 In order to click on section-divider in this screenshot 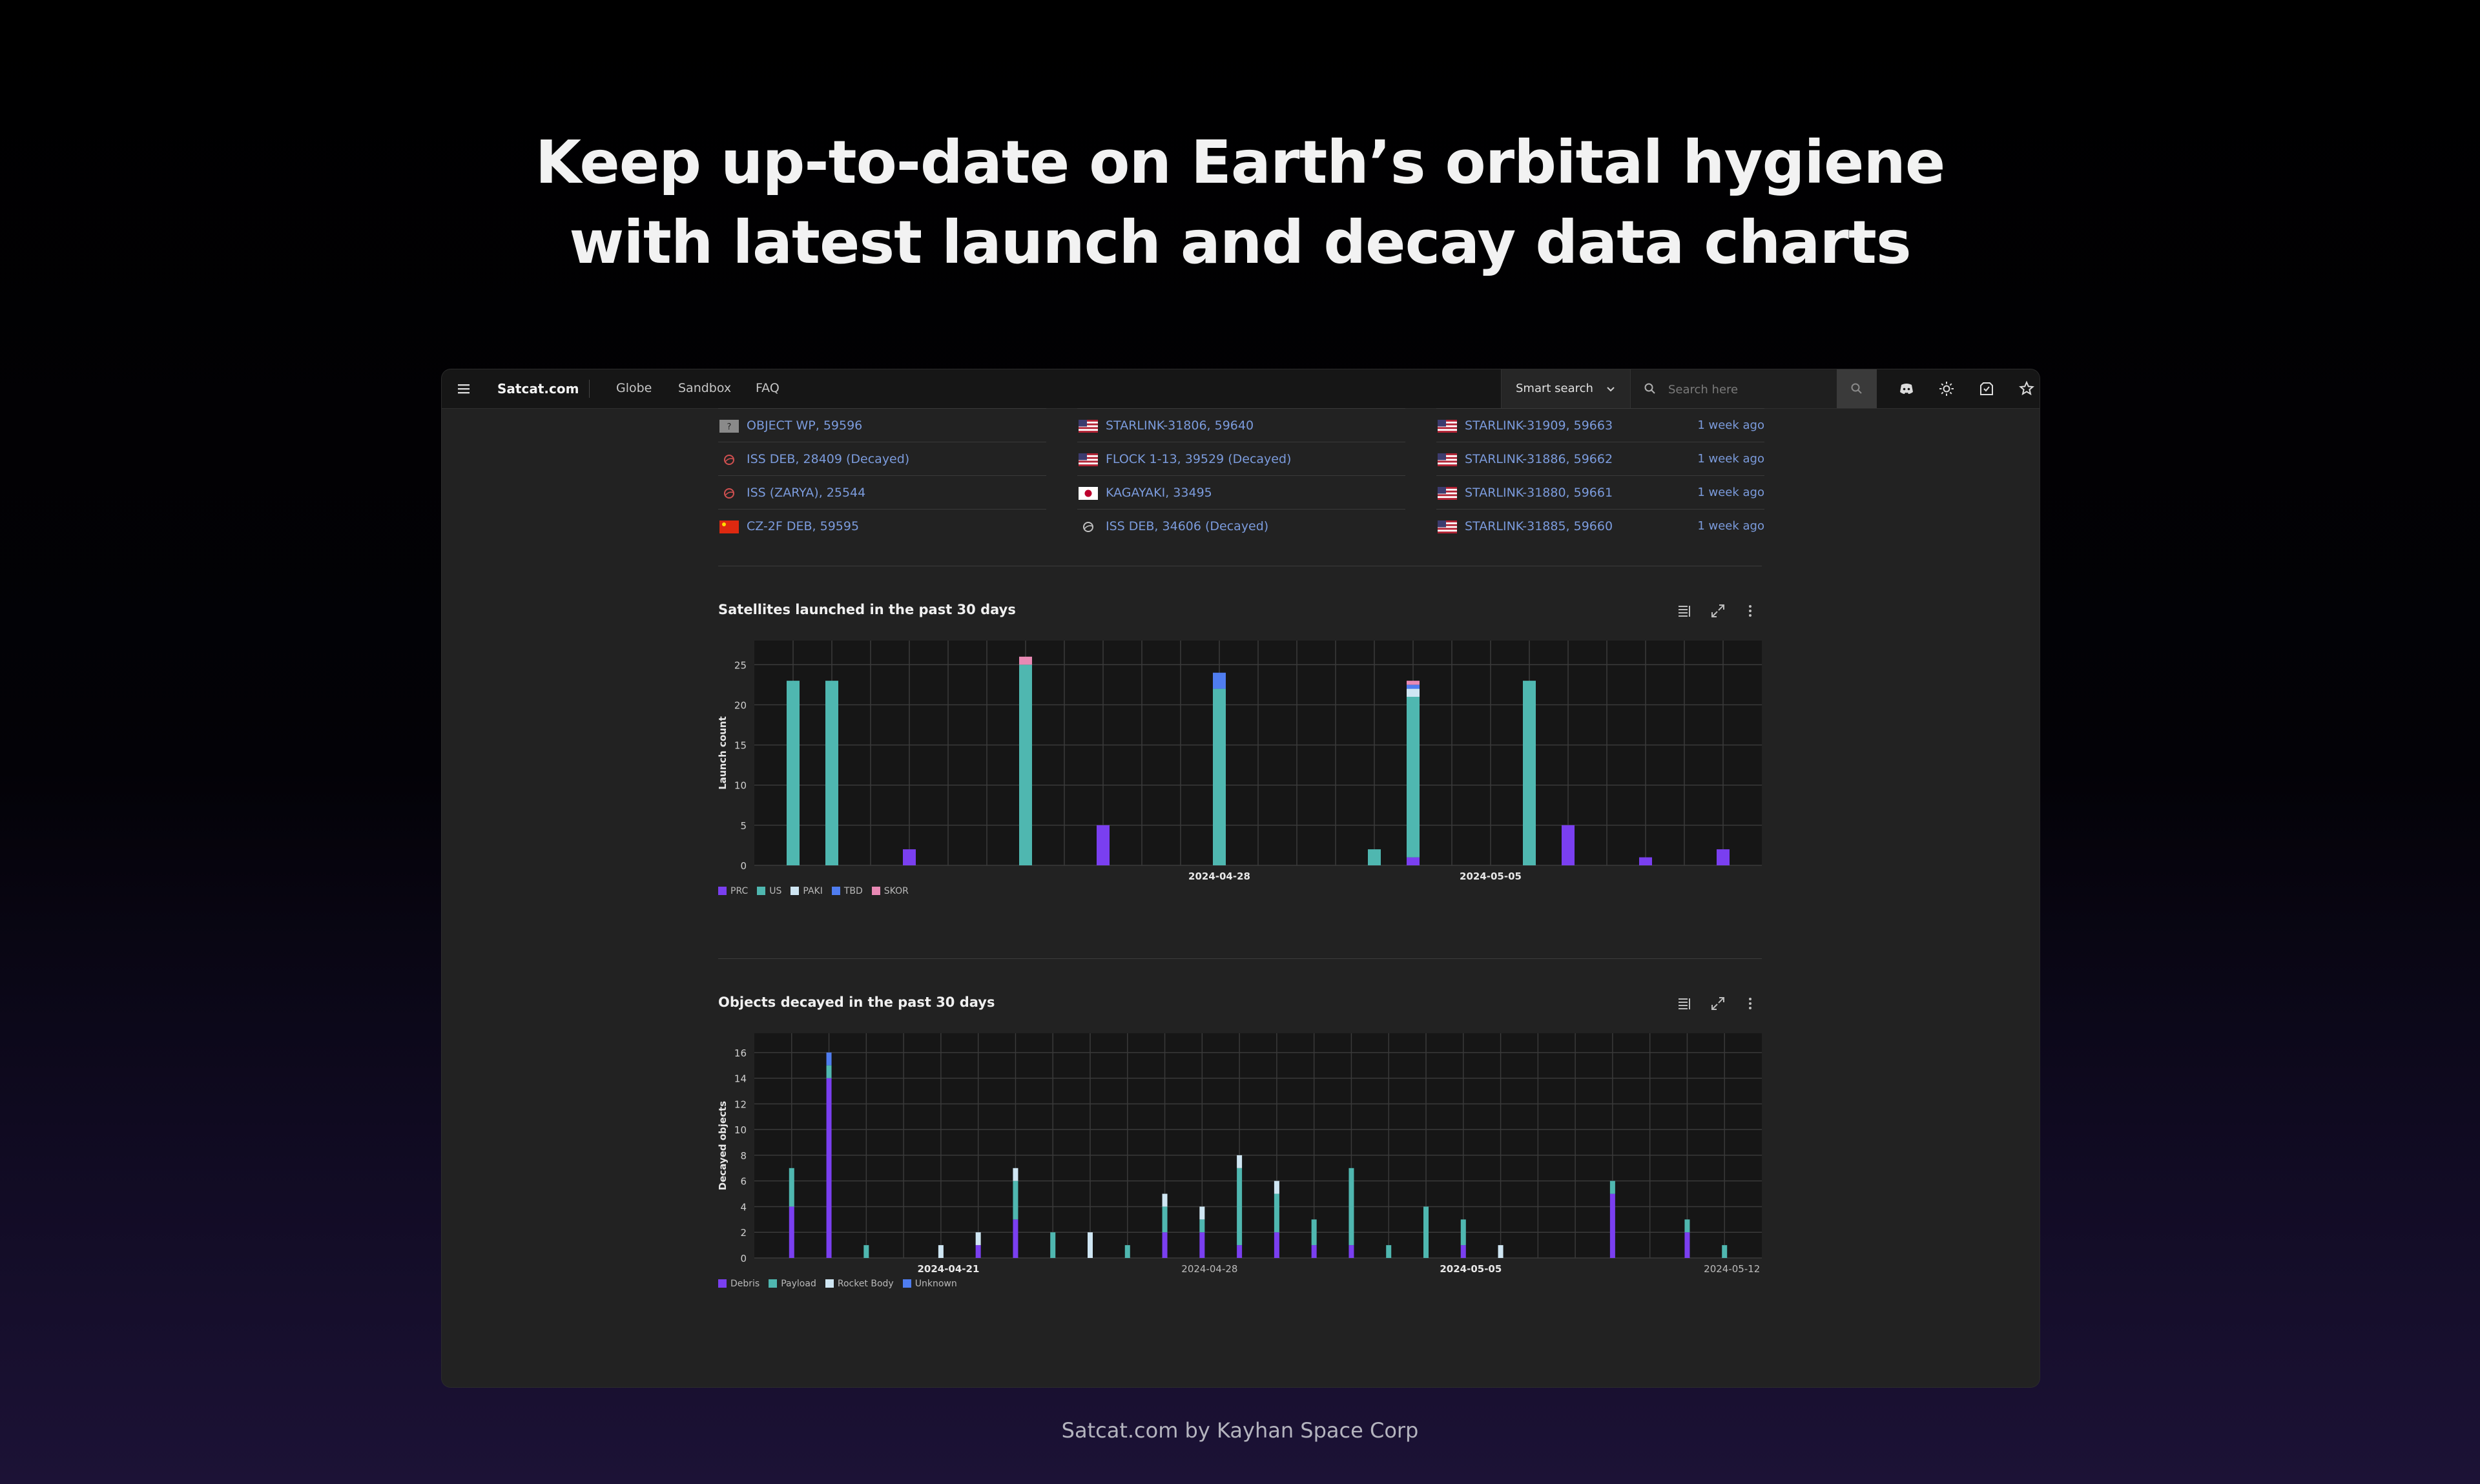, I will do `click(1240, 958)`.